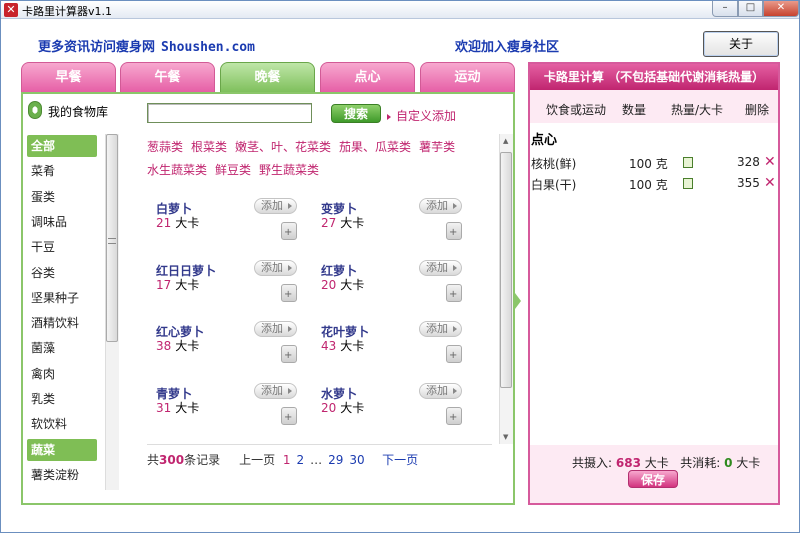  Describe the element at coordinates (257, 460) in the screenshot. I see `prev-page-link: 上一页` at that location.